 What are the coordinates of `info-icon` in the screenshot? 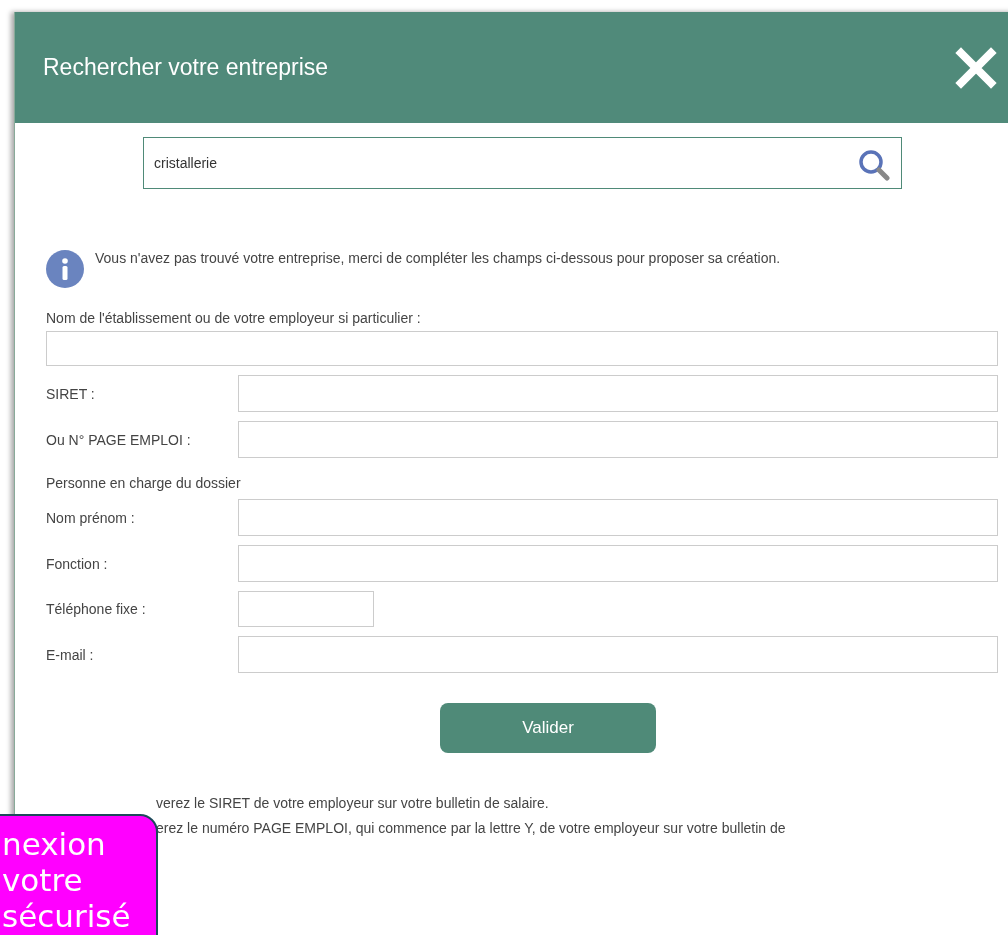 It's located at (65, 269).